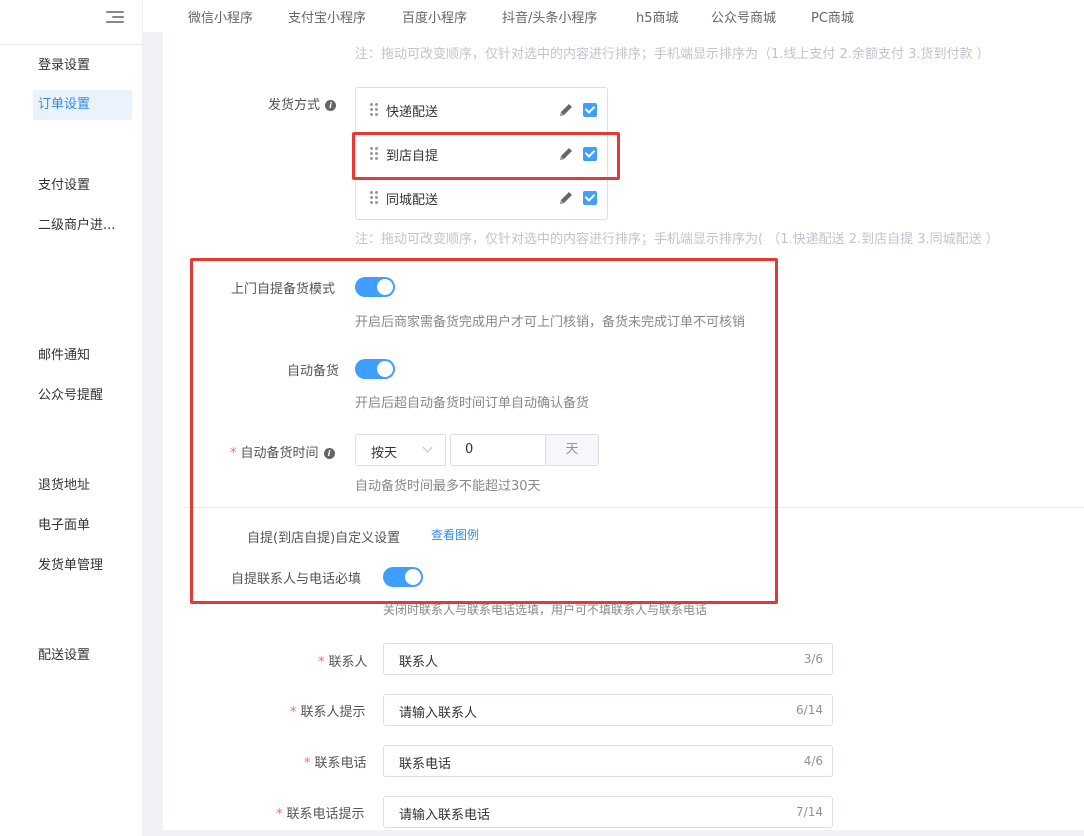 Image resolution: width=1084 pixels, height=836 pixels. Describe the element at coordinates (813, 659) in the screenshot. I see `char-count: 3/6` at that location.